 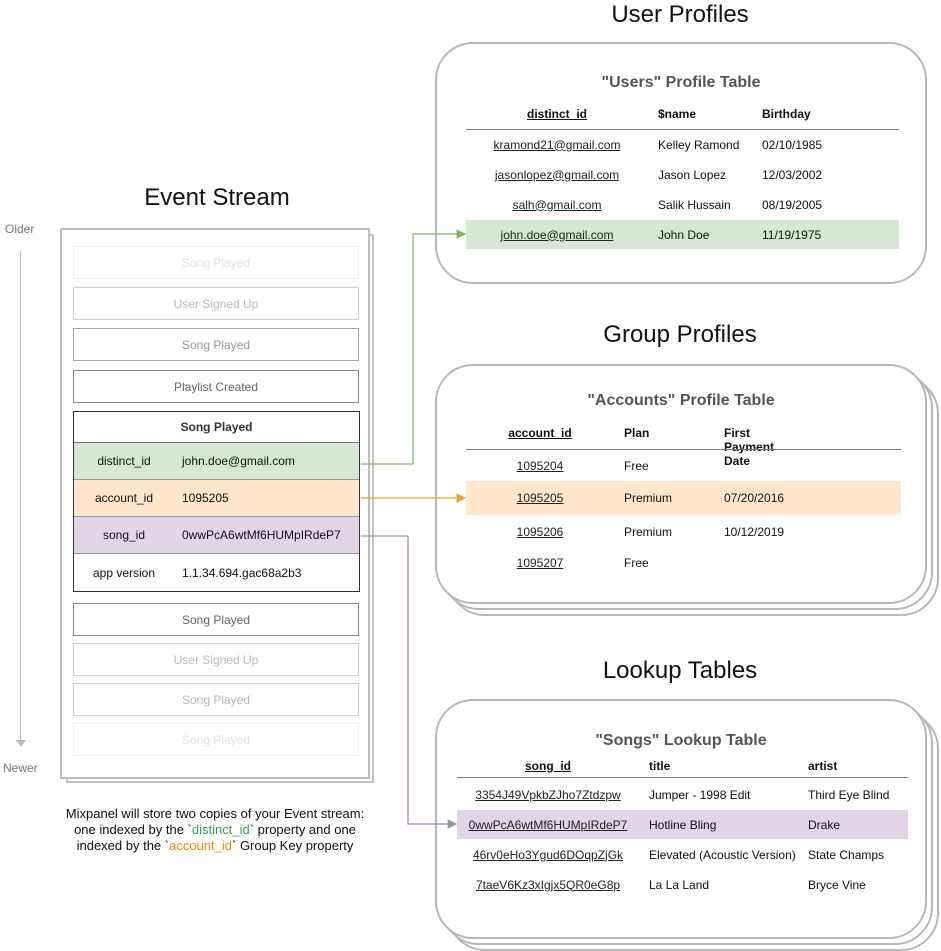 What do you see at coordinates (681, 740) in the screenshot?
I see `songs-table-title: "Songs" Lookup Table` at bounding box center [681, 740].